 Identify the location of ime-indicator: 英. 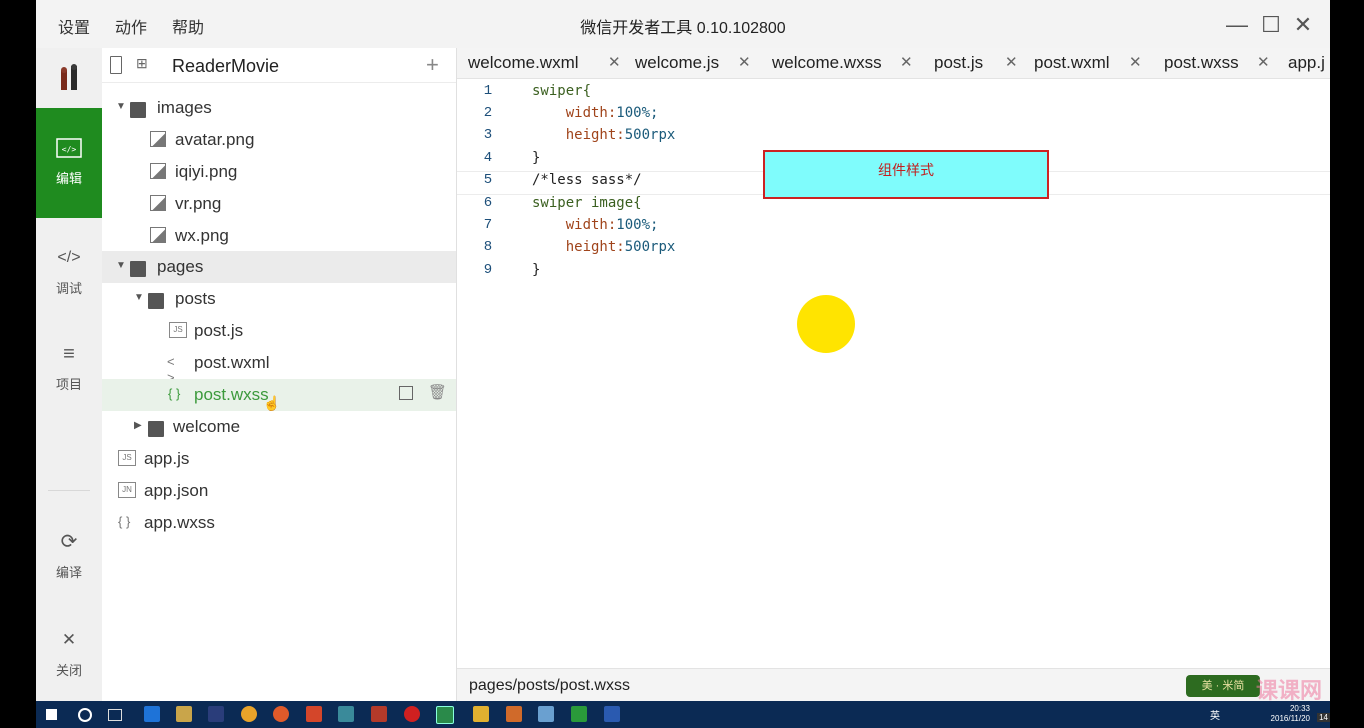
(1215, 714).